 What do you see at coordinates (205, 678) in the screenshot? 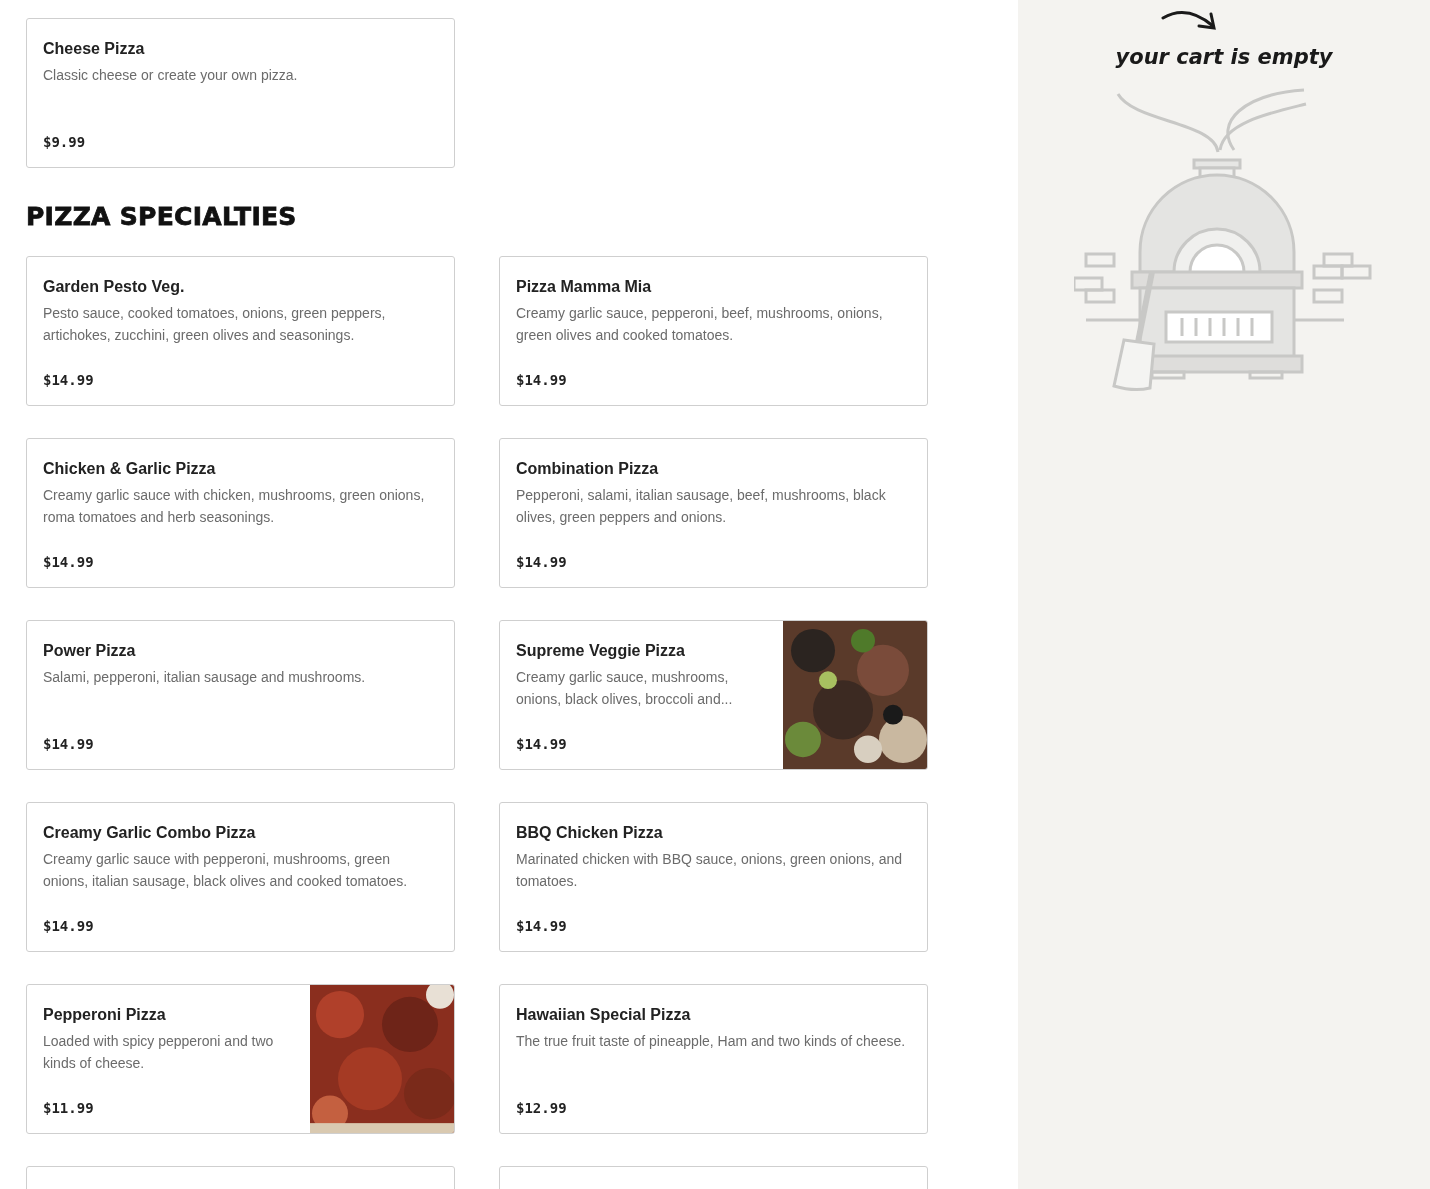
I see `item-description: Salami, pepperoni, italian sausage and mushrooms.` at bounding box center [205, 678].